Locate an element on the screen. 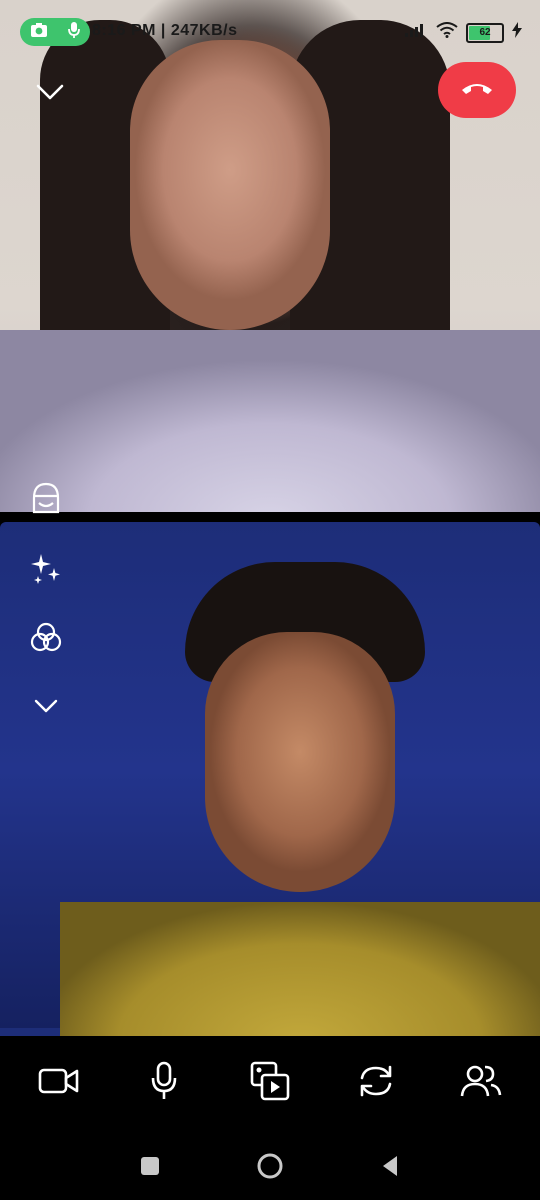 The height and width of the screenshot is (1200, 540). more-effects-button is located at coordinates (46, 708).